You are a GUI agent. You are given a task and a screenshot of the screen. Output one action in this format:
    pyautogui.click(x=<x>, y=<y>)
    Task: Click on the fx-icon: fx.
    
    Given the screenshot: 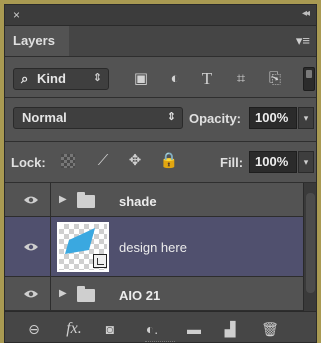 What is the action you would take?
    pyautogui.click(x=74, y=329)
    